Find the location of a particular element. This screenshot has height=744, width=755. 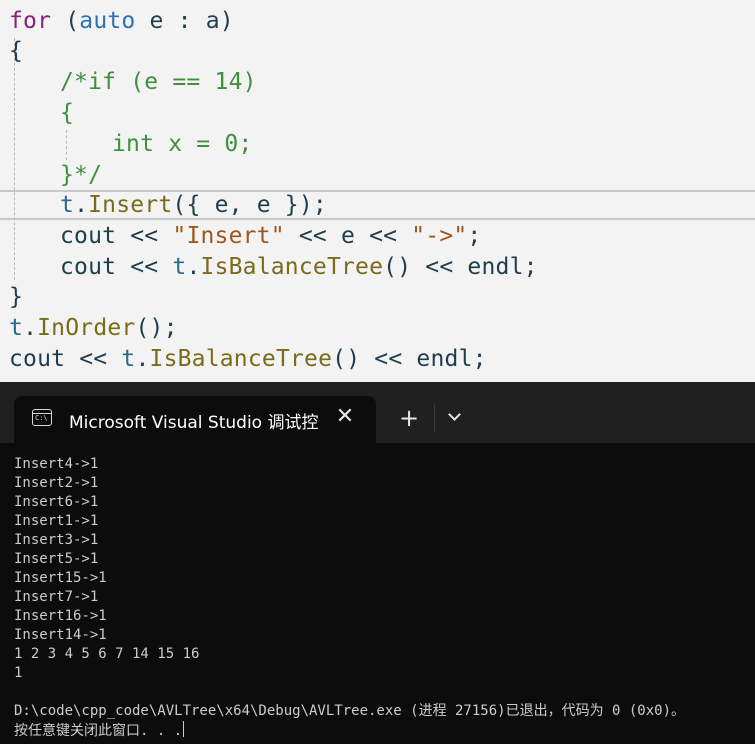

code-line-cout-balance: cout << t.IsBalanceTree() << endl; is located at coordinates (299, 267).